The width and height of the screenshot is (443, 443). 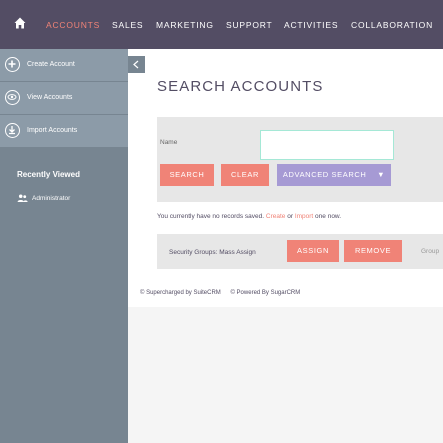 I want to click on import-circle-icon, so click(x=12, y=130).